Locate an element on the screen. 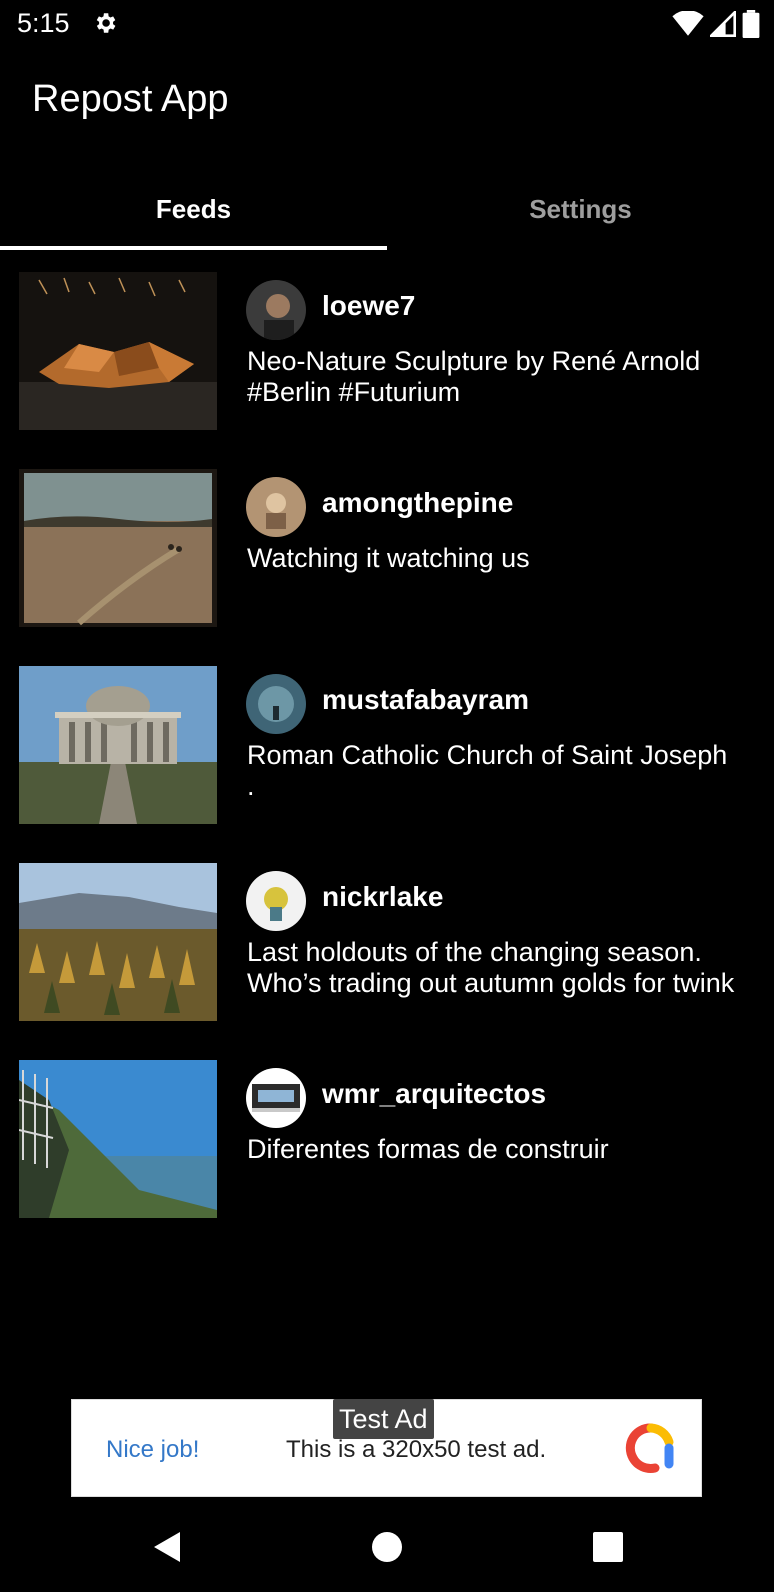  status-bar: 5:15 is located at coordinates (387, 24).